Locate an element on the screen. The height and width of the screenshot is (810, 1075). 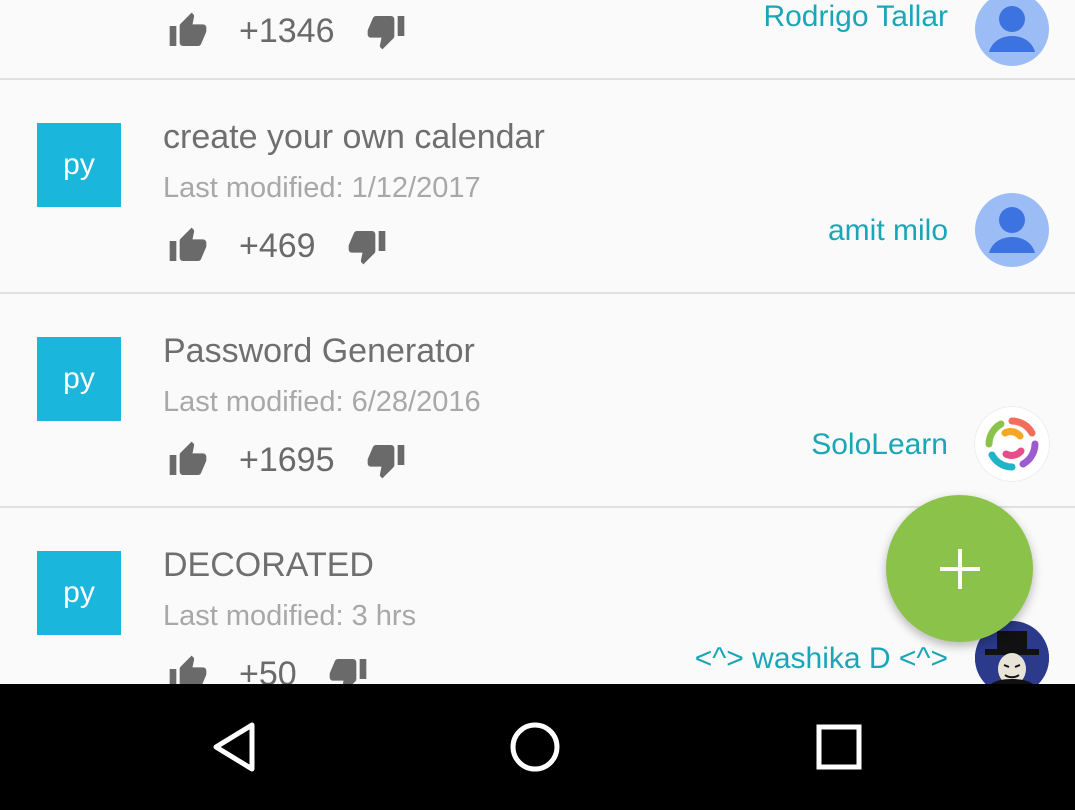
recents-square-icon is located at coordinates (839, 747).